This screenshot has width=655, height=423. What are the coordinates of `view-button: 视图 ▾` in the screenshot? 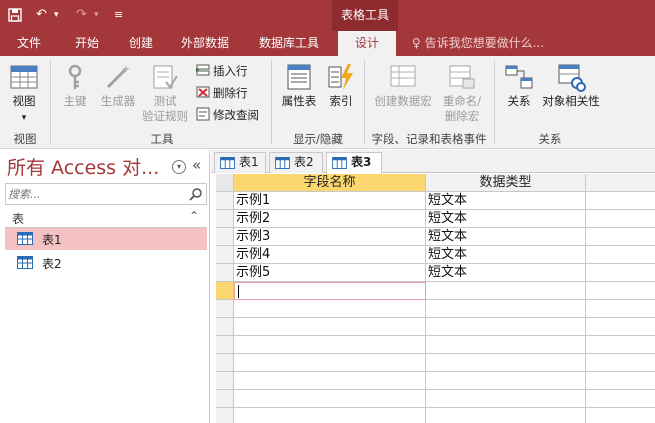 It's located at (24, 94).